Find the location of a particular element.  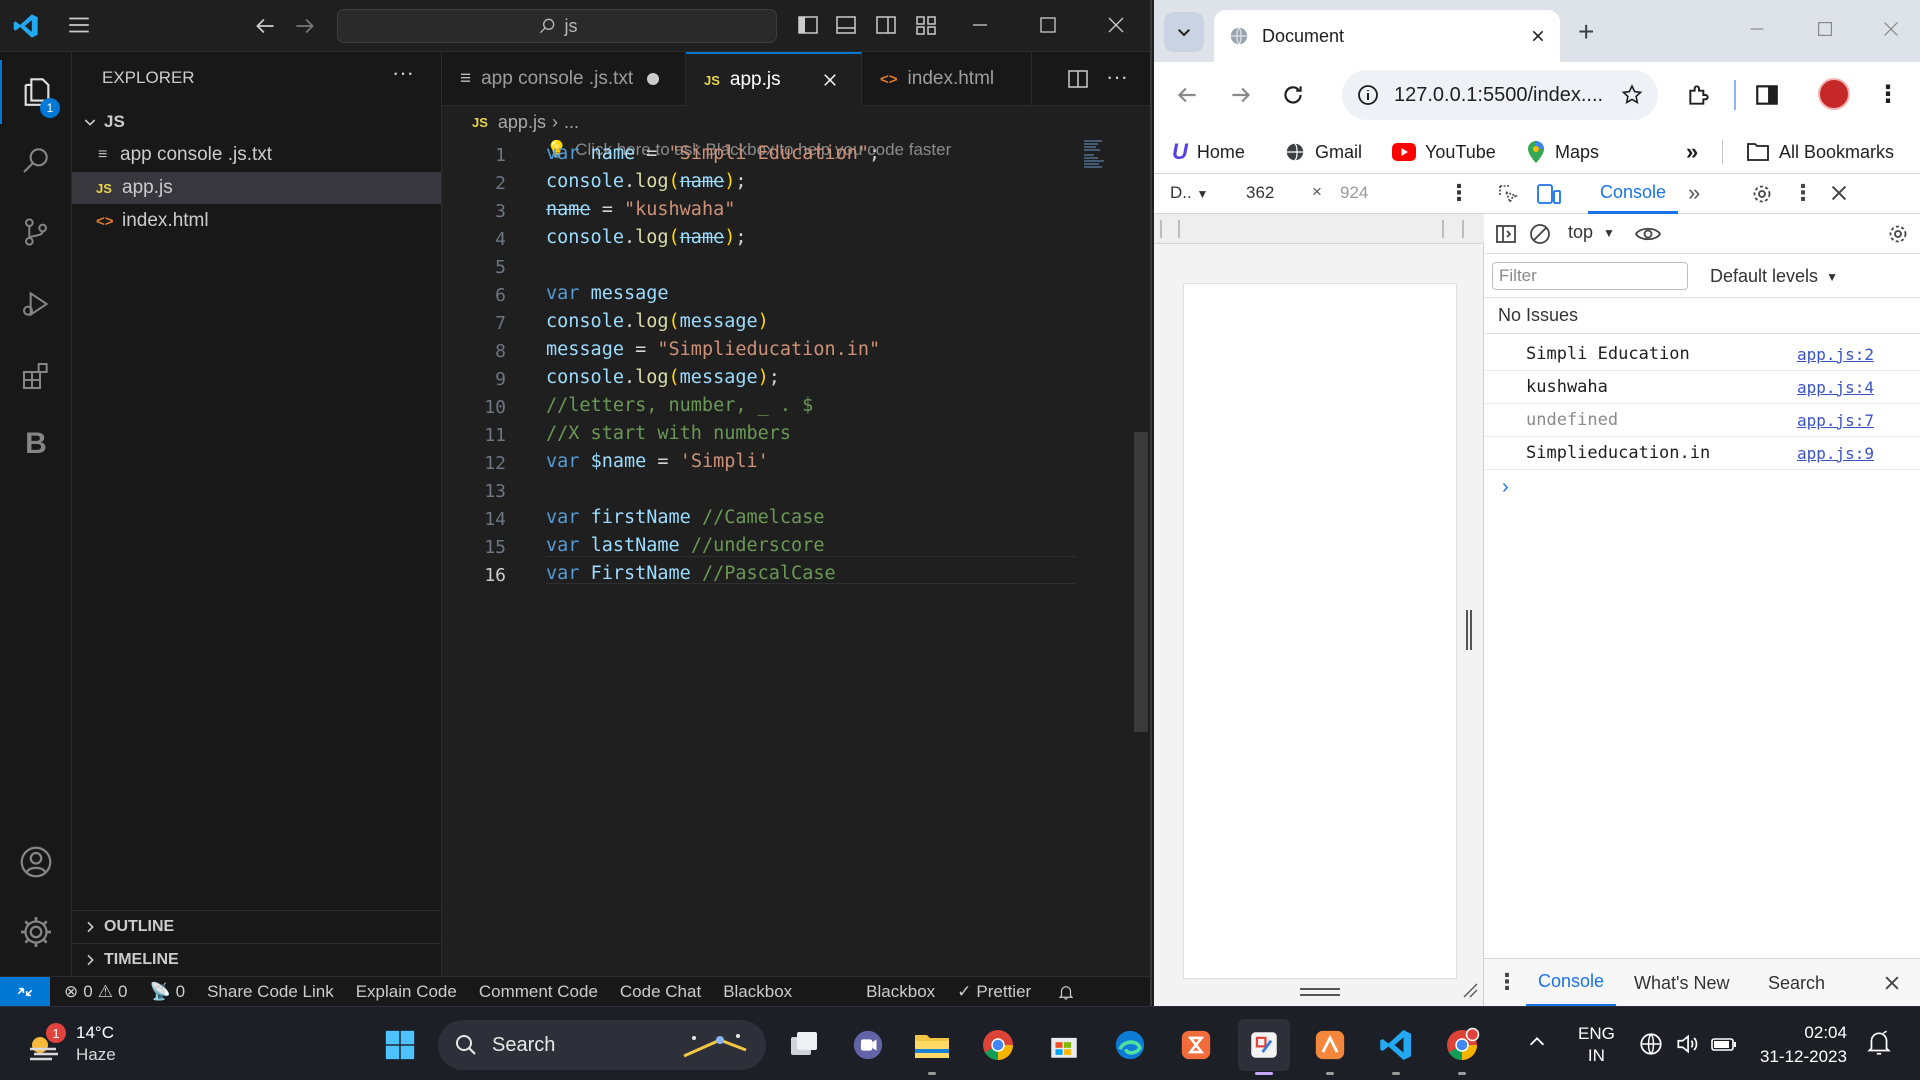

toggle-primary-sidebar-icon is located at coordinates (808, 25).